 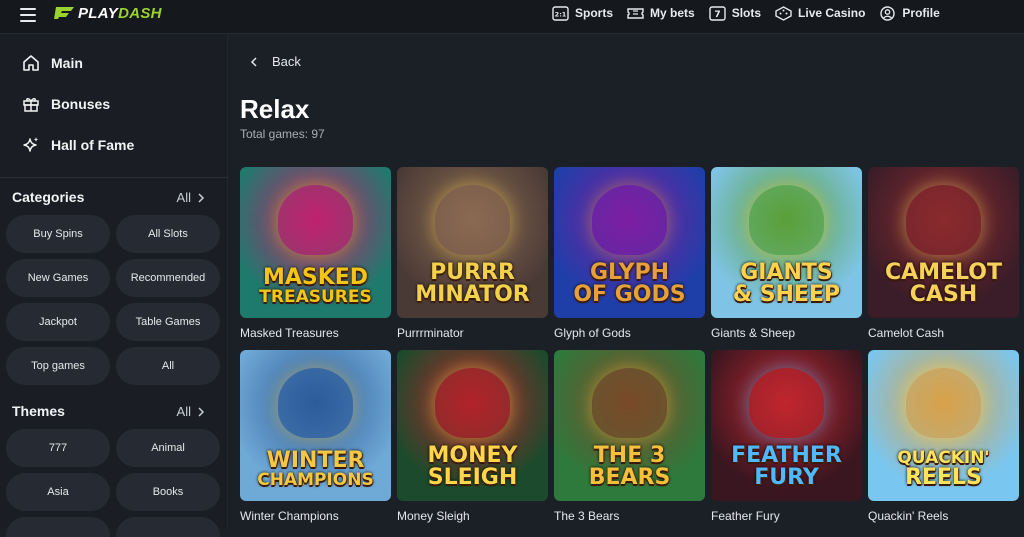 I want to click on game-logo-text: MONEY SLEIGH, so click(x=472, y=467).